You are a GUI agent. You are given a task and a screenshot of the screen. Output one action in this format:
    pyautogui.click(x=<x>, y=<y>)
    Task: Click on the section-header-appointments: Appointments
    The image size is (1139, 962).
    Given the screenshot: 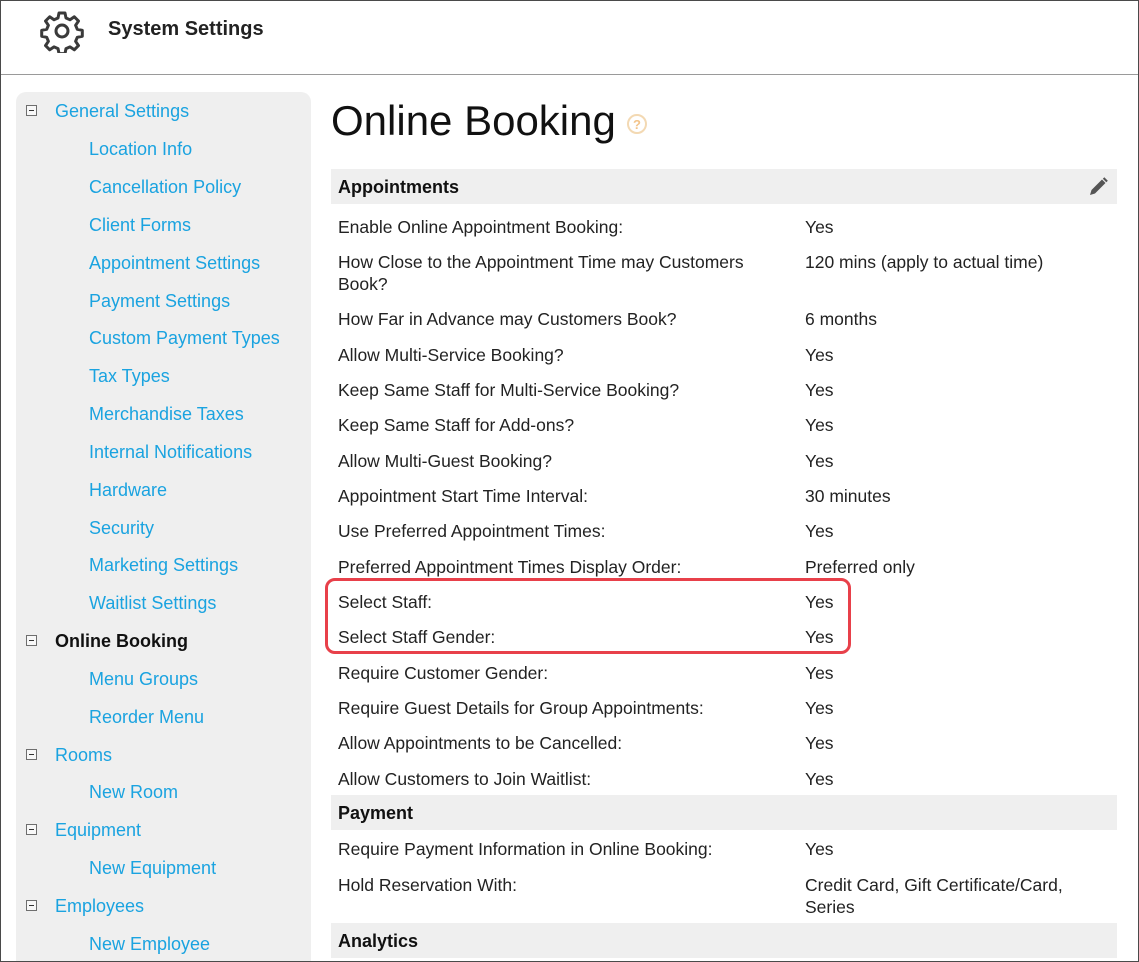 What is the action you would take?
    pyautogui.click(x=724, y=186)
    